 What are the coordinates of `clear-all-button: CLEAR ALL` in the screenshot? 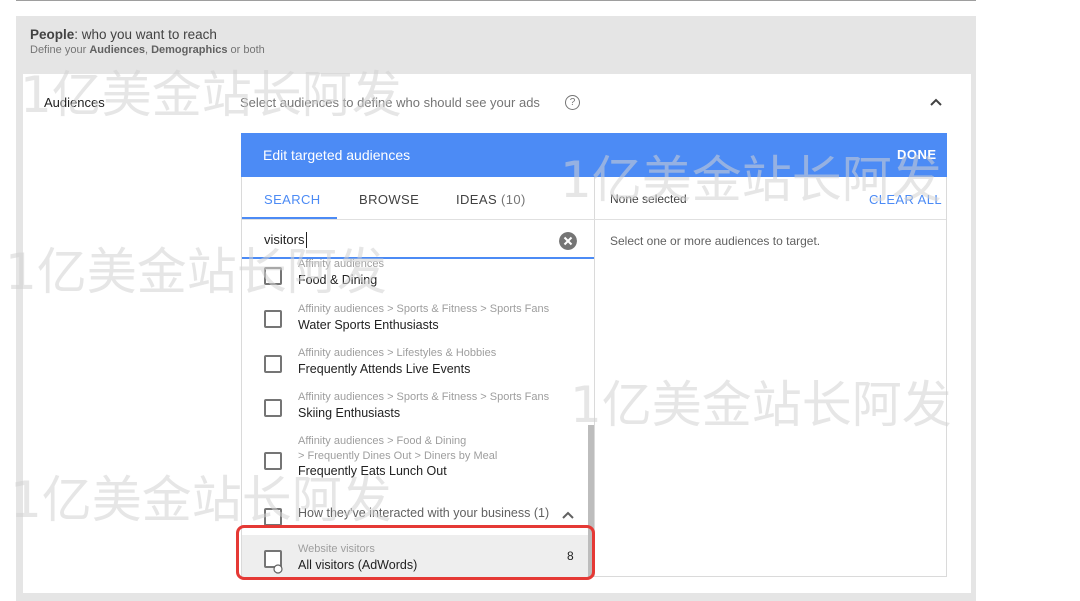 It's located at (905, 199).